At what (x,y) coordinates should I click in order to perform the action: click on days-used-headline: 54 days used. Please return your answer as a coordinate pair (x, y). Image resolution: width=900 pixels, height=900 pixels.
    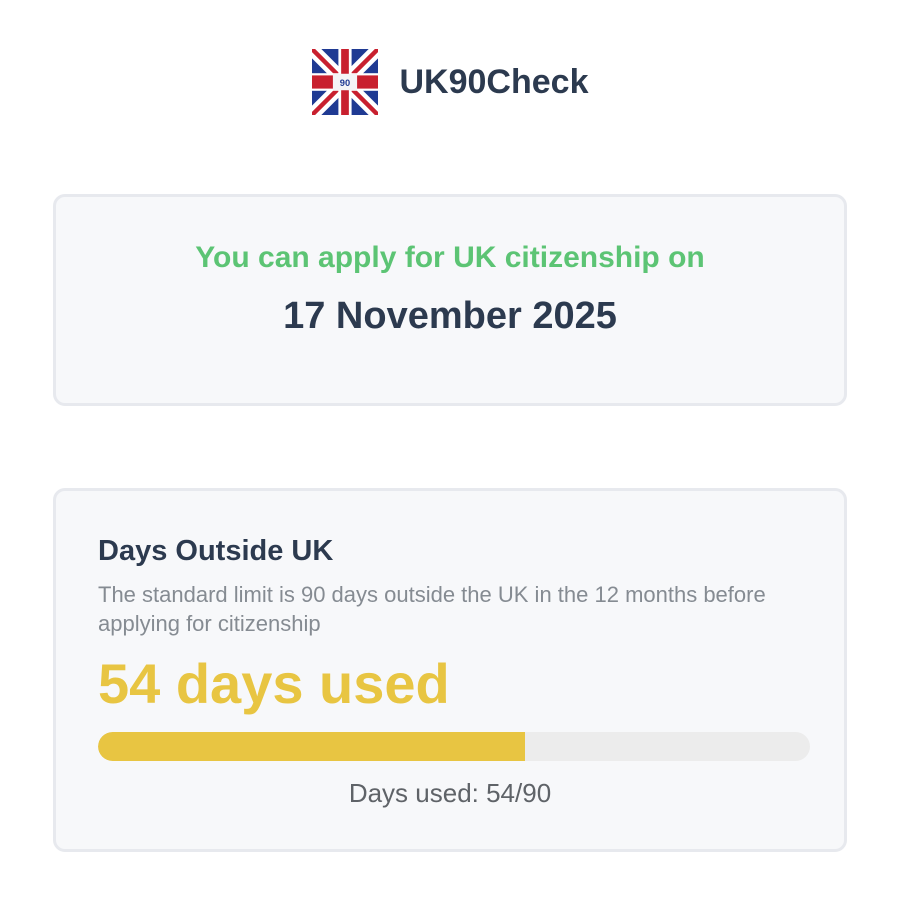
    Looking at the image, I should click on (274, 683).